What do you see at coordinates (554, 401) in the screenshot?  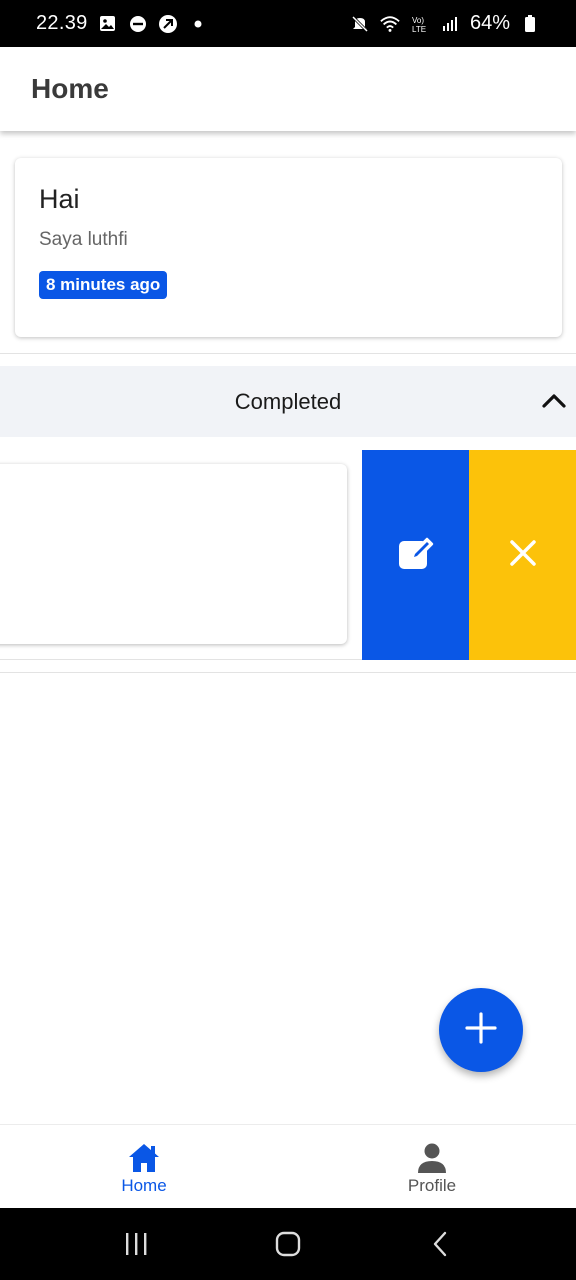 I see `chevron-up-icon` at bounding box center [554, 401].